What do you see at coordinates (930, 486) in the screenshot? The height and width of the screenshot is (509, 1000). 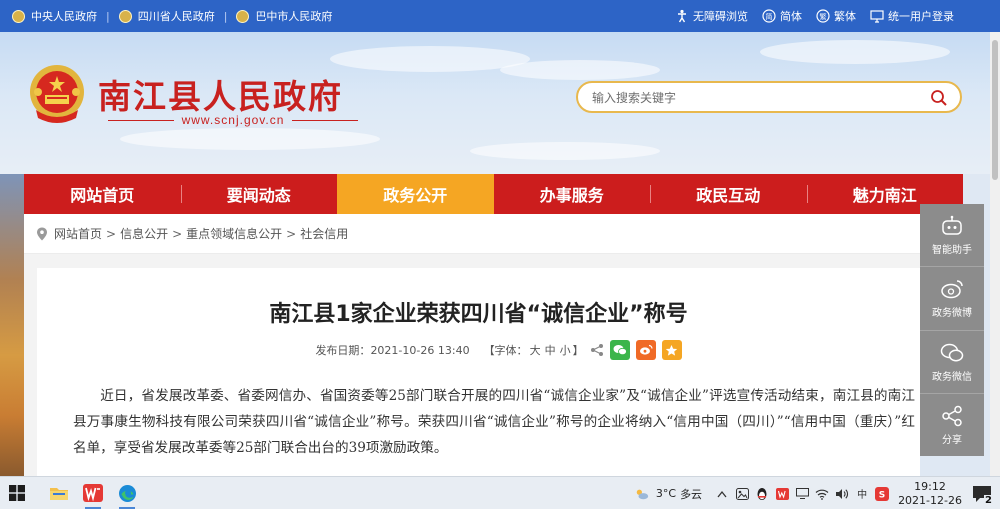 I see `clock-time: 19:12` at bounding box center [930, 486].